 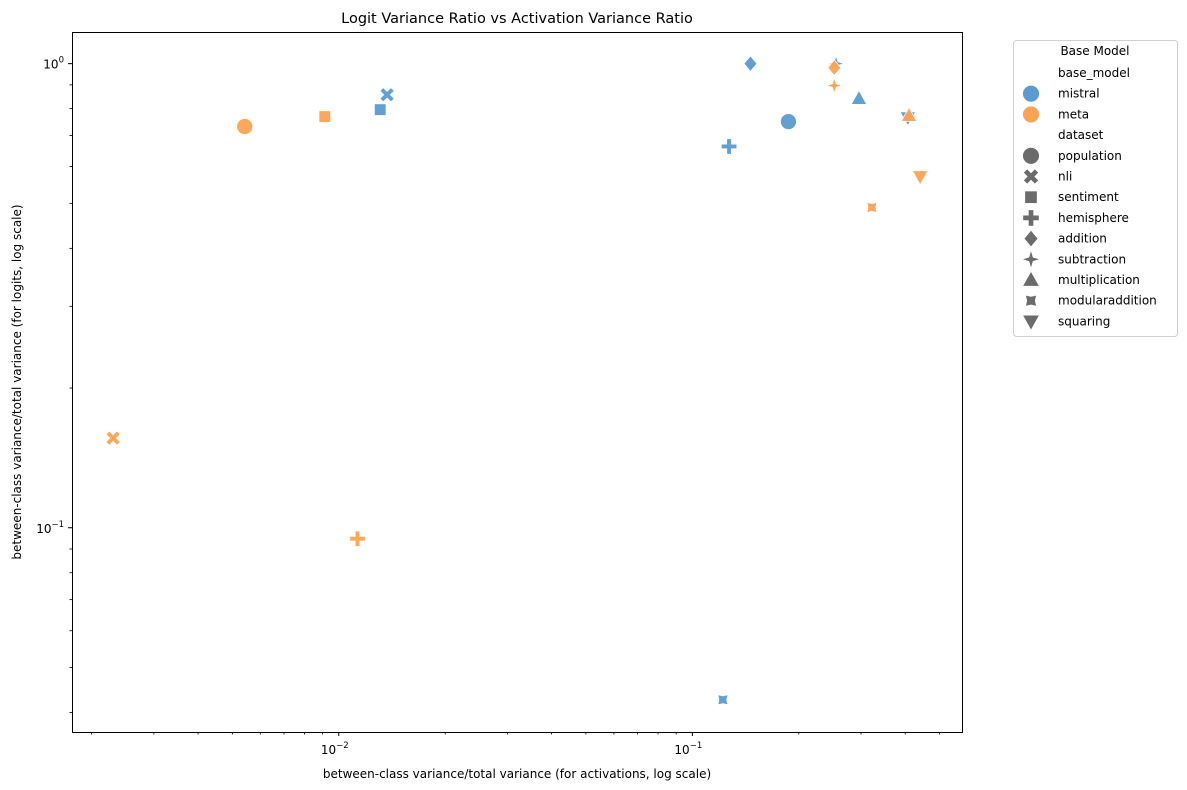 I want to click on legend-label: nli, so click(x=1065, y=177).